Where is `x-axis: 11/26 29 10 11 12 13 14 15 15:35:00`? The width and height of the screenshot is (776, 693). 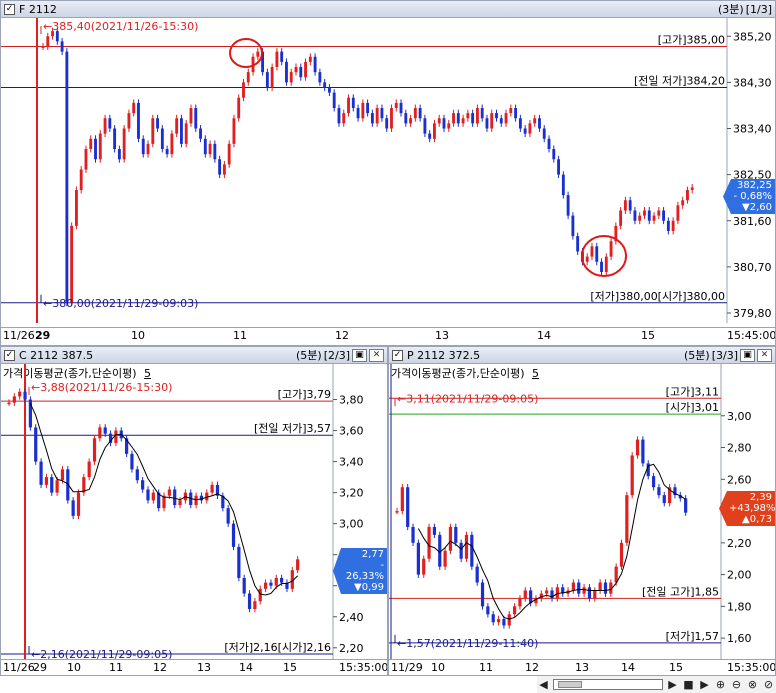 x-axis: 11/26 29 10 11 12 13 14 15 15:35:00 is located at coordinates (194, 667).